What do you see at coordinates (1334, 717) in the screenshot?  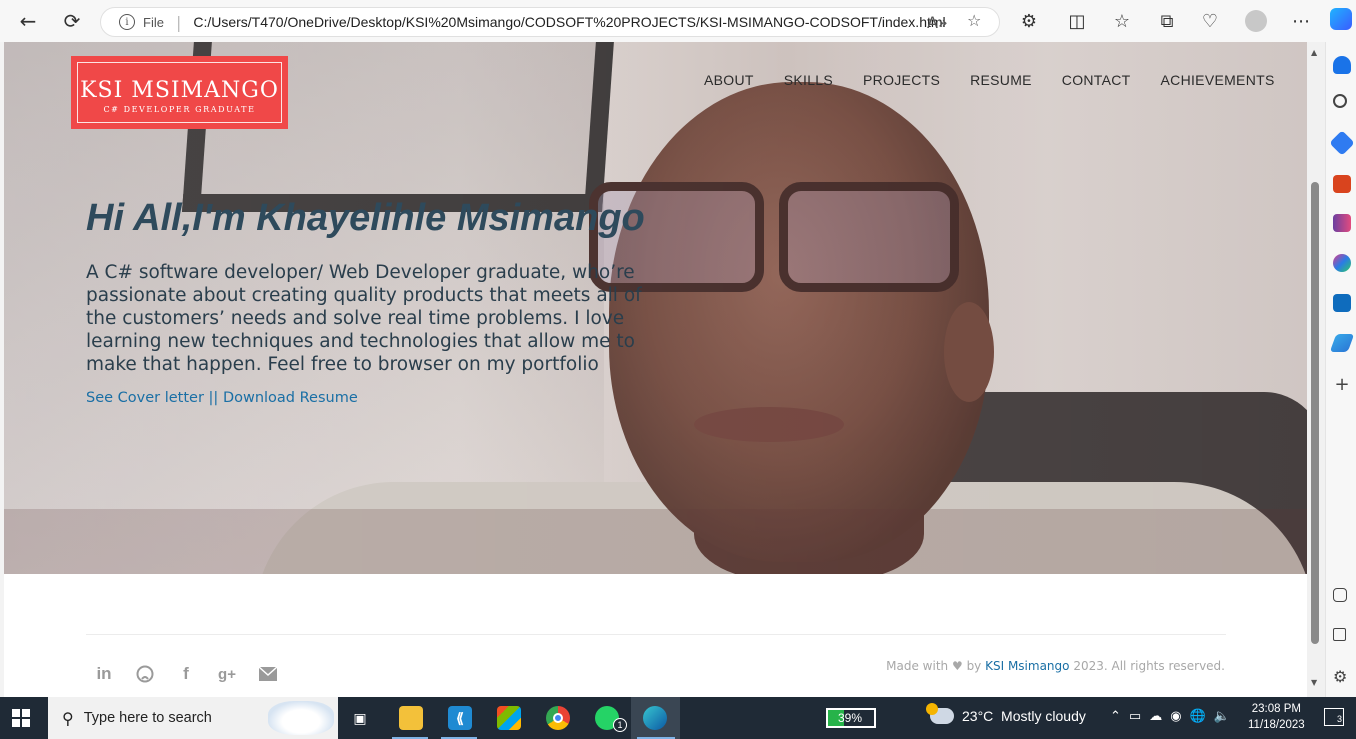 I see `notification-center-icon: 3` at bounding box center [1334, 717].